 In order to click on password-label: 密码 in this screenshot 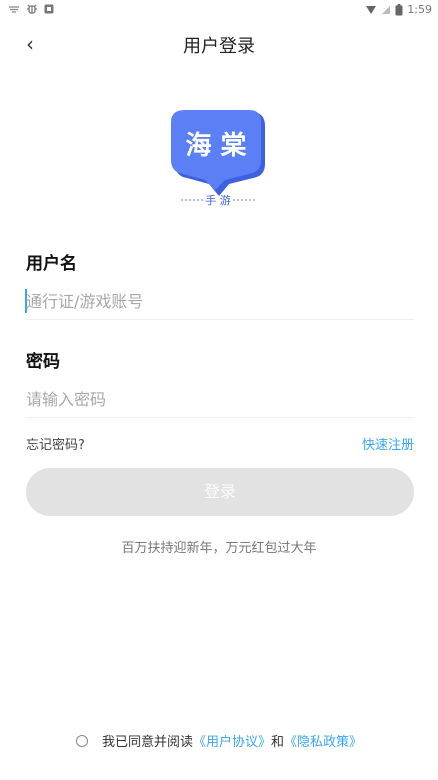, I will do `click(43, 362)`.